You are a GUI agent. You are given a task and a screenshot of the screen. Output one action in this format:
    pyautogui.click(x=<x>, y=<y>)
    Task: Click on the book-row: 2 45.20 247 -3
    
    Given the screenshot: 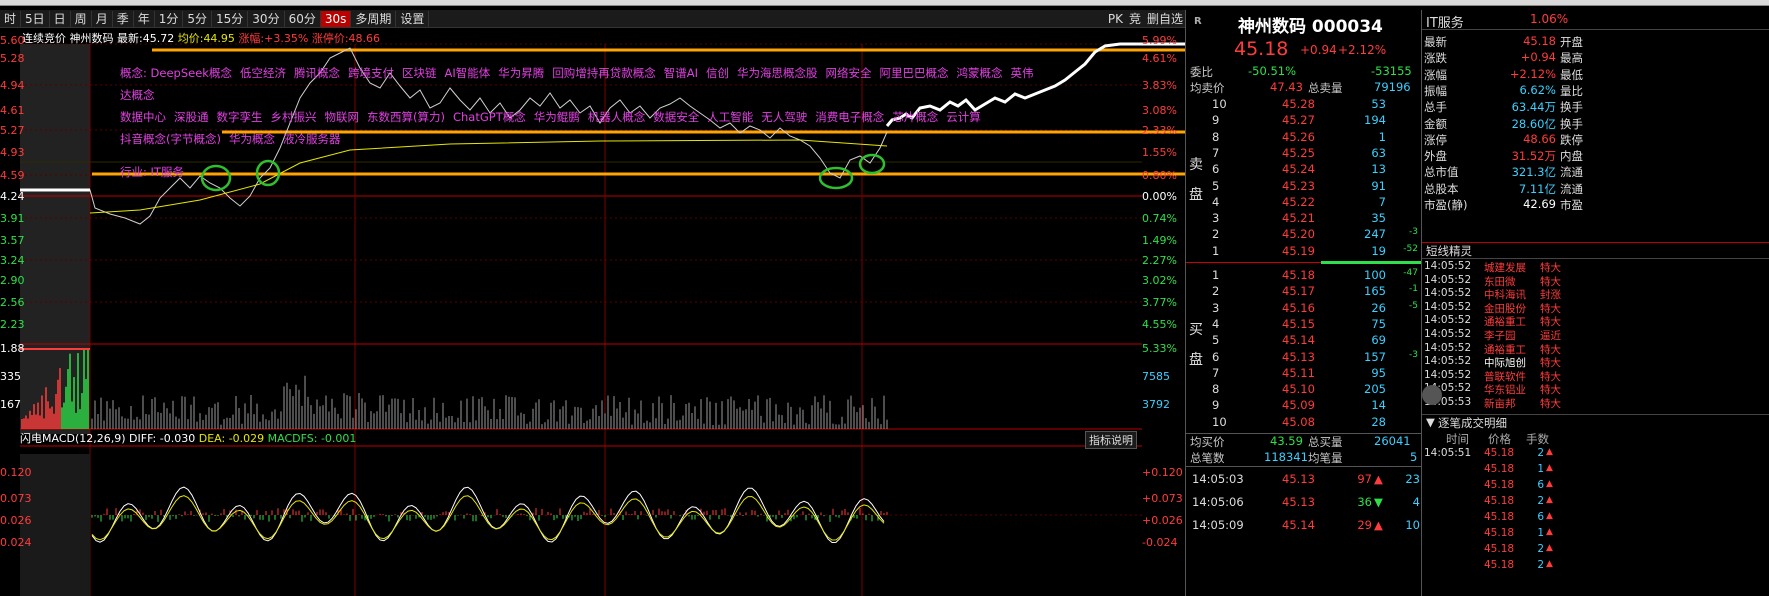 What is the action you would take?
    pyautogui.click(x=1303, y=235)
    